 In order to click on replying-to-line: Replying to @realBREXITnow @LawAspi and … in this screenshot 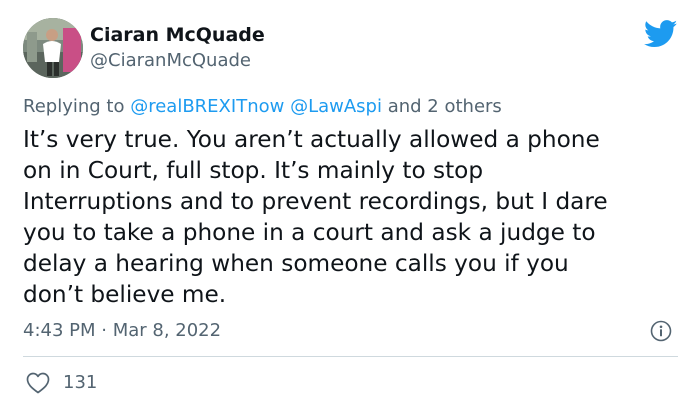, I will do `click(262, 107)`.